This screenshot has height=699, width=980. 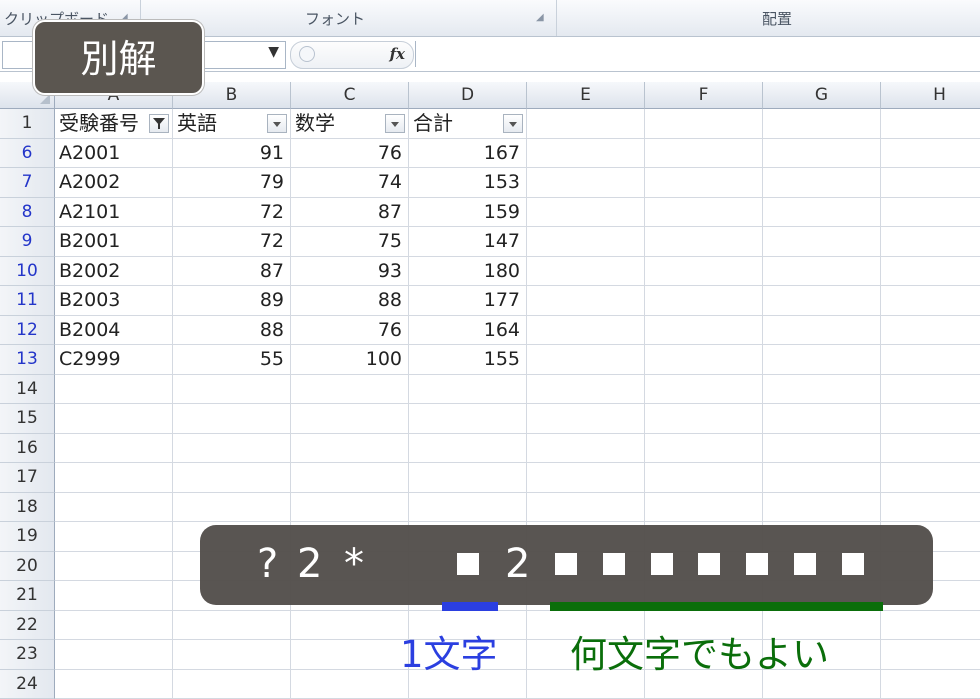 What do you see at coordinates (27, 301) in the screenshot?
I see `row-header: 11` at bounding box center [27, 301].